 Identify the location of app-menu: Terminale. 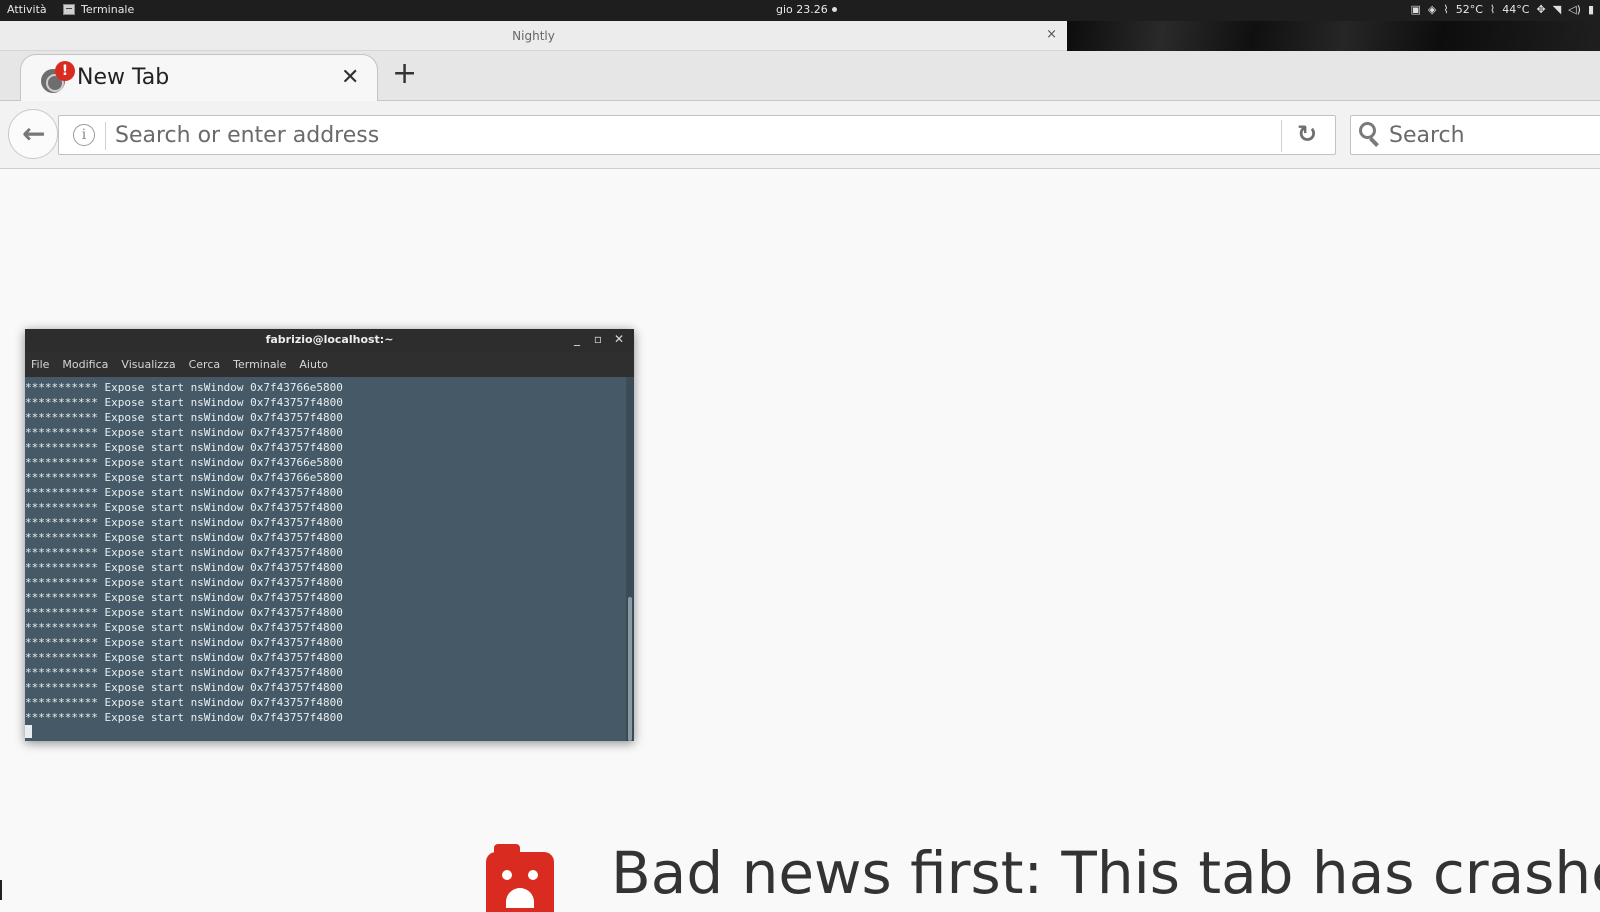
(98, 9).